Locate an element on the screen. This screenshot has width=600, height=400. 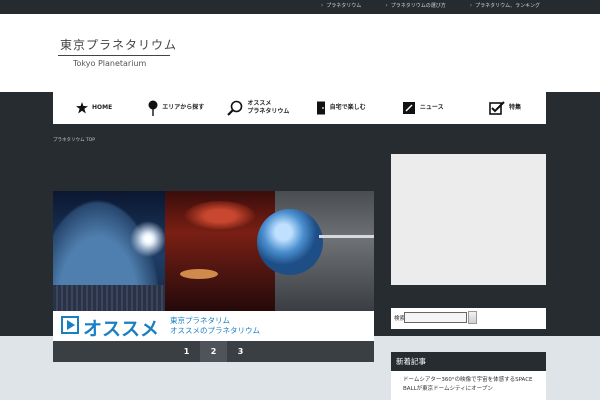
nav-item-home: HOME is located at coordinates (94, 108).